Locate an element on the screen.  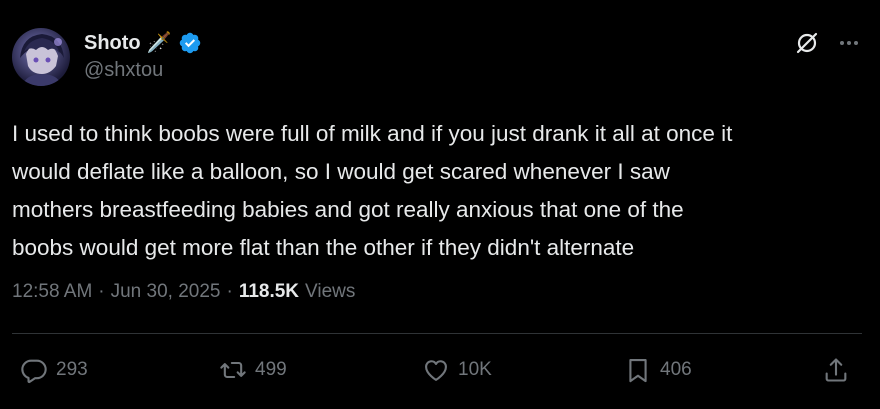
bookmark-button: 406 is located at coordinates (658, 370).